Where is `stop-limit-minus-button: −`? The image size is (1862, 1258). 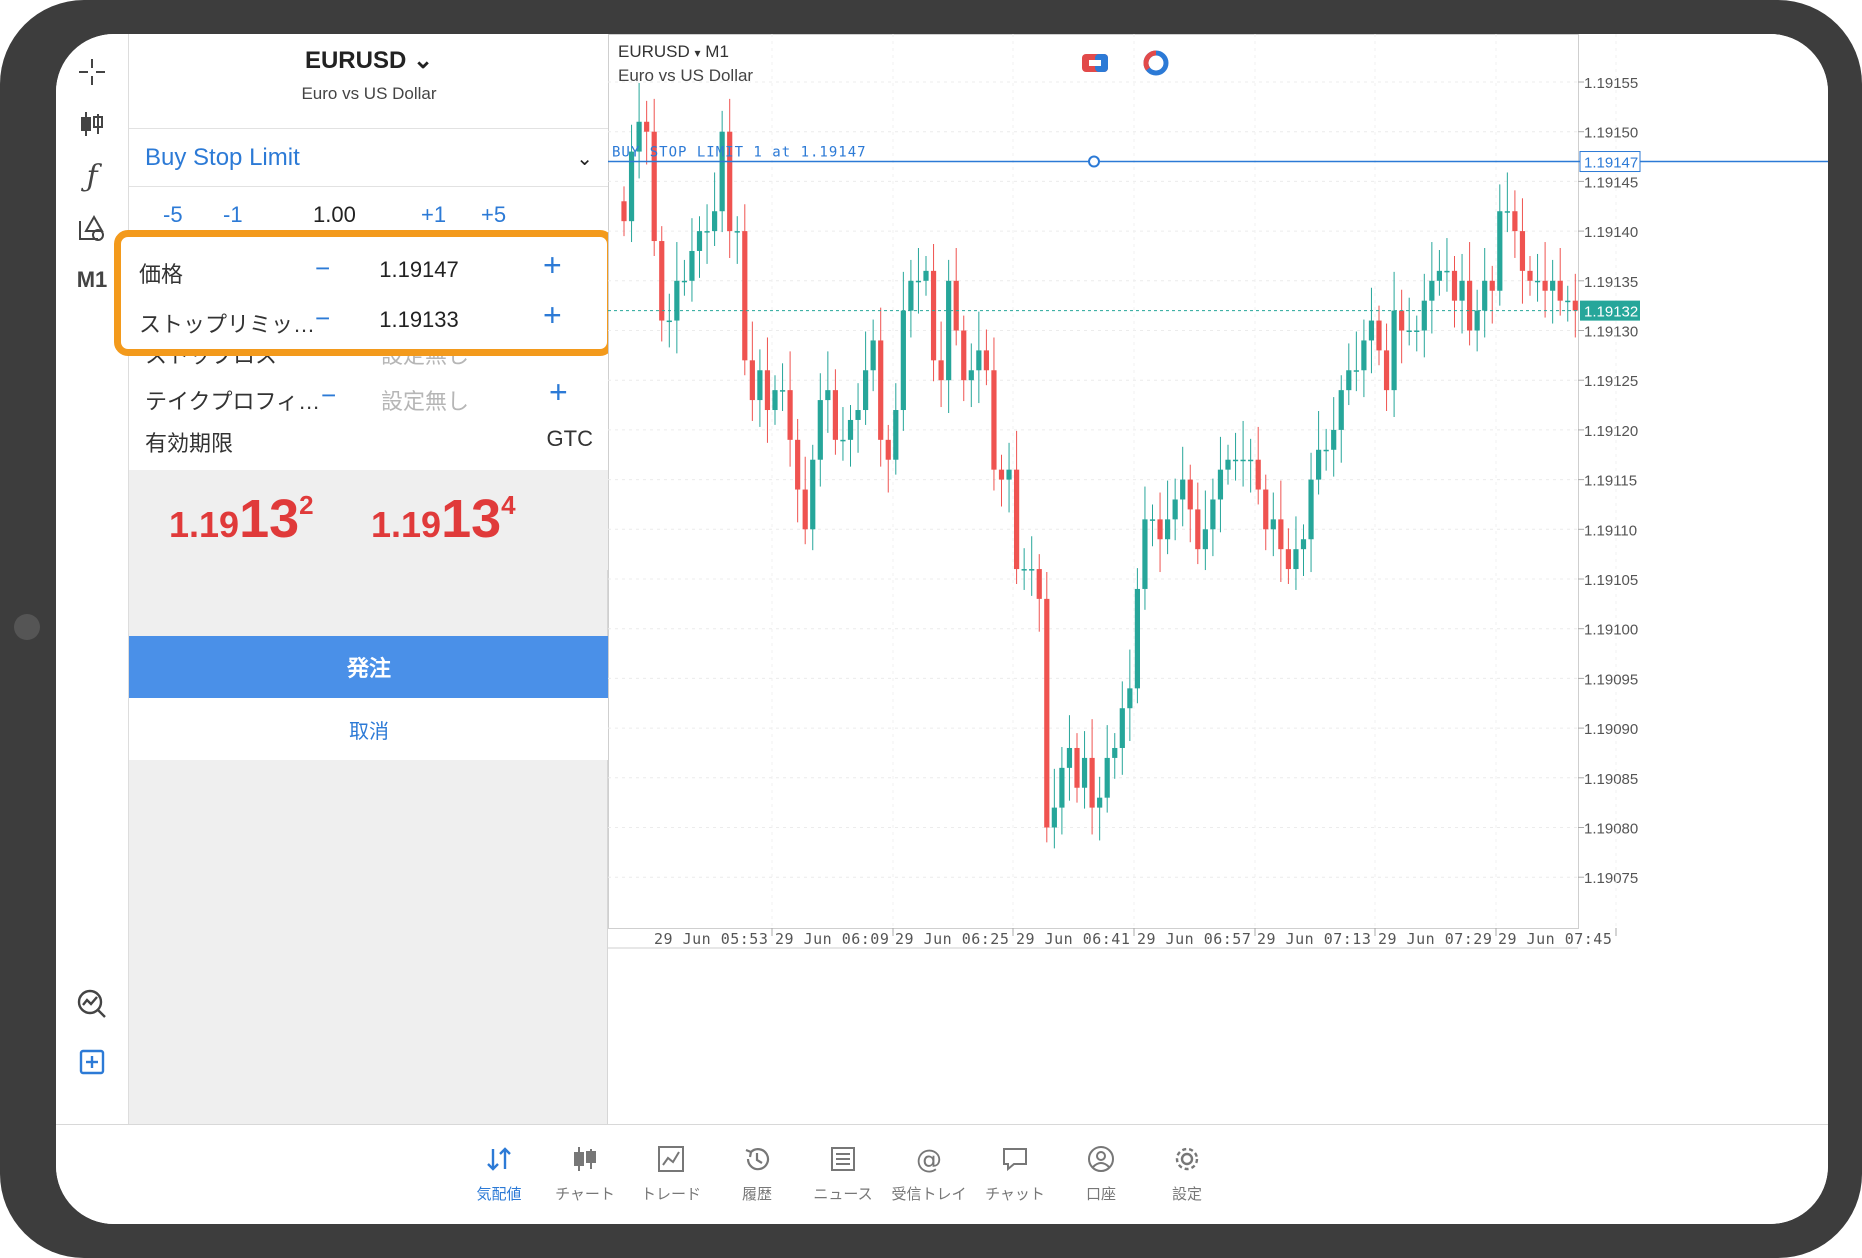 stop-limit-minus-button: − is located at coordinates (322, 318).